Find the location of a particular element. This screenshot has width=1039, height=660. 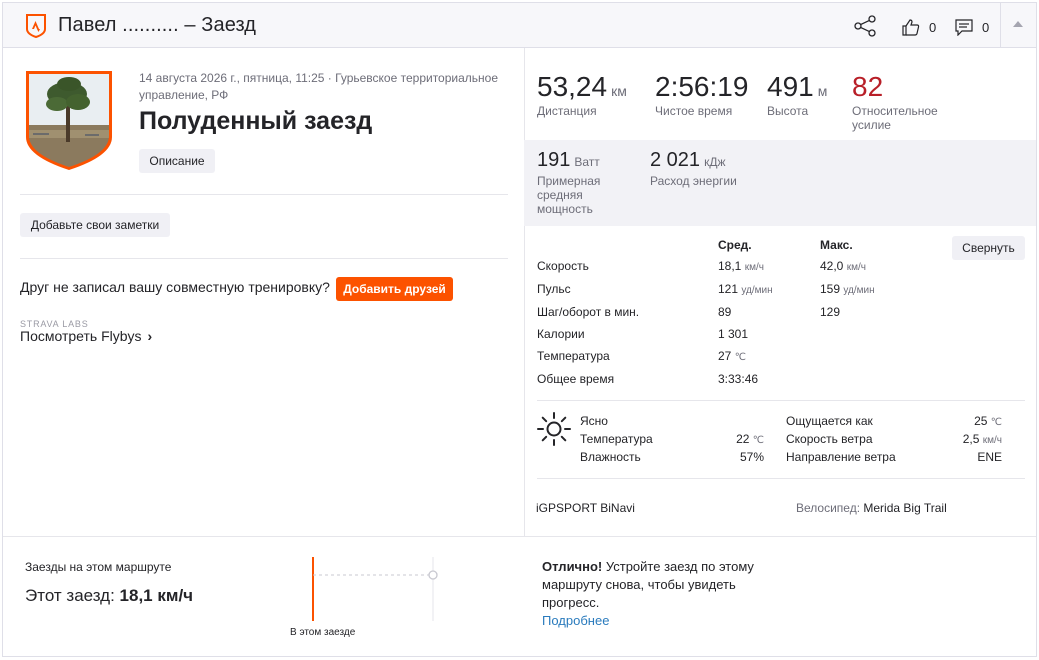

flybys-prefix: Посмотреть is located at coordinates (59, 336).